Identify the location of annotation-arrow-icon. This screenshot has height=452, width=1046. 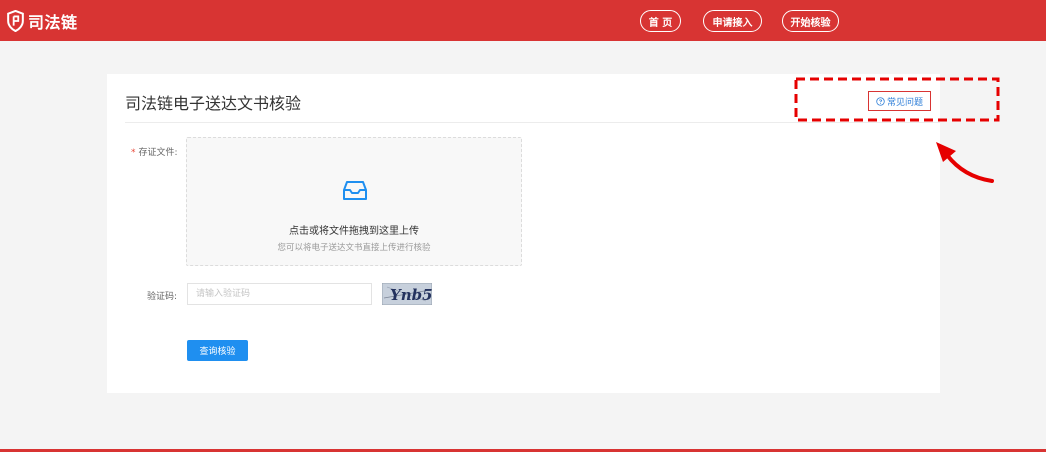
(965, 162).